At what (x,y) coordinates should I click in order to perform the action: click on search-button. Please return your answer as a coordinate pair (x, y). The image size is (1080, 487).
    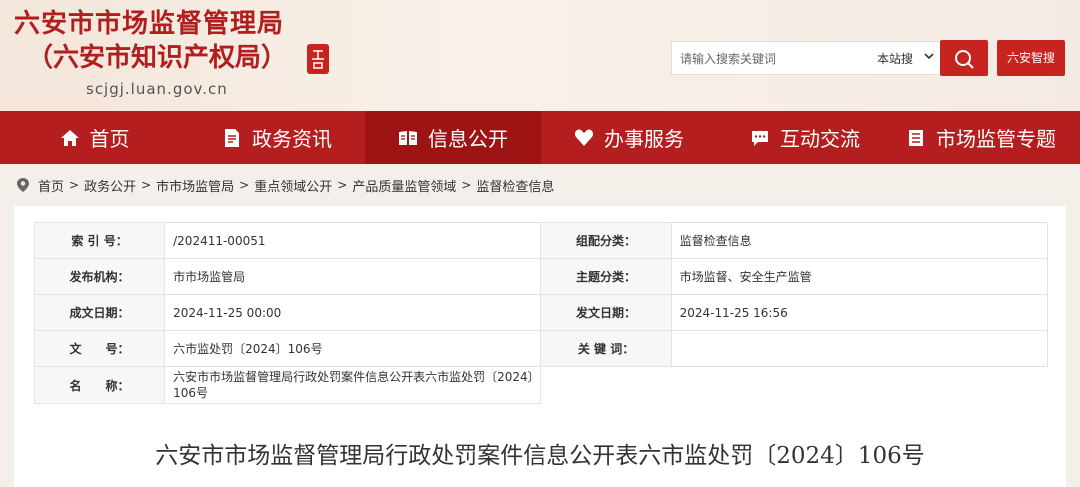
    Looking at the image, I should click on (964, 58).